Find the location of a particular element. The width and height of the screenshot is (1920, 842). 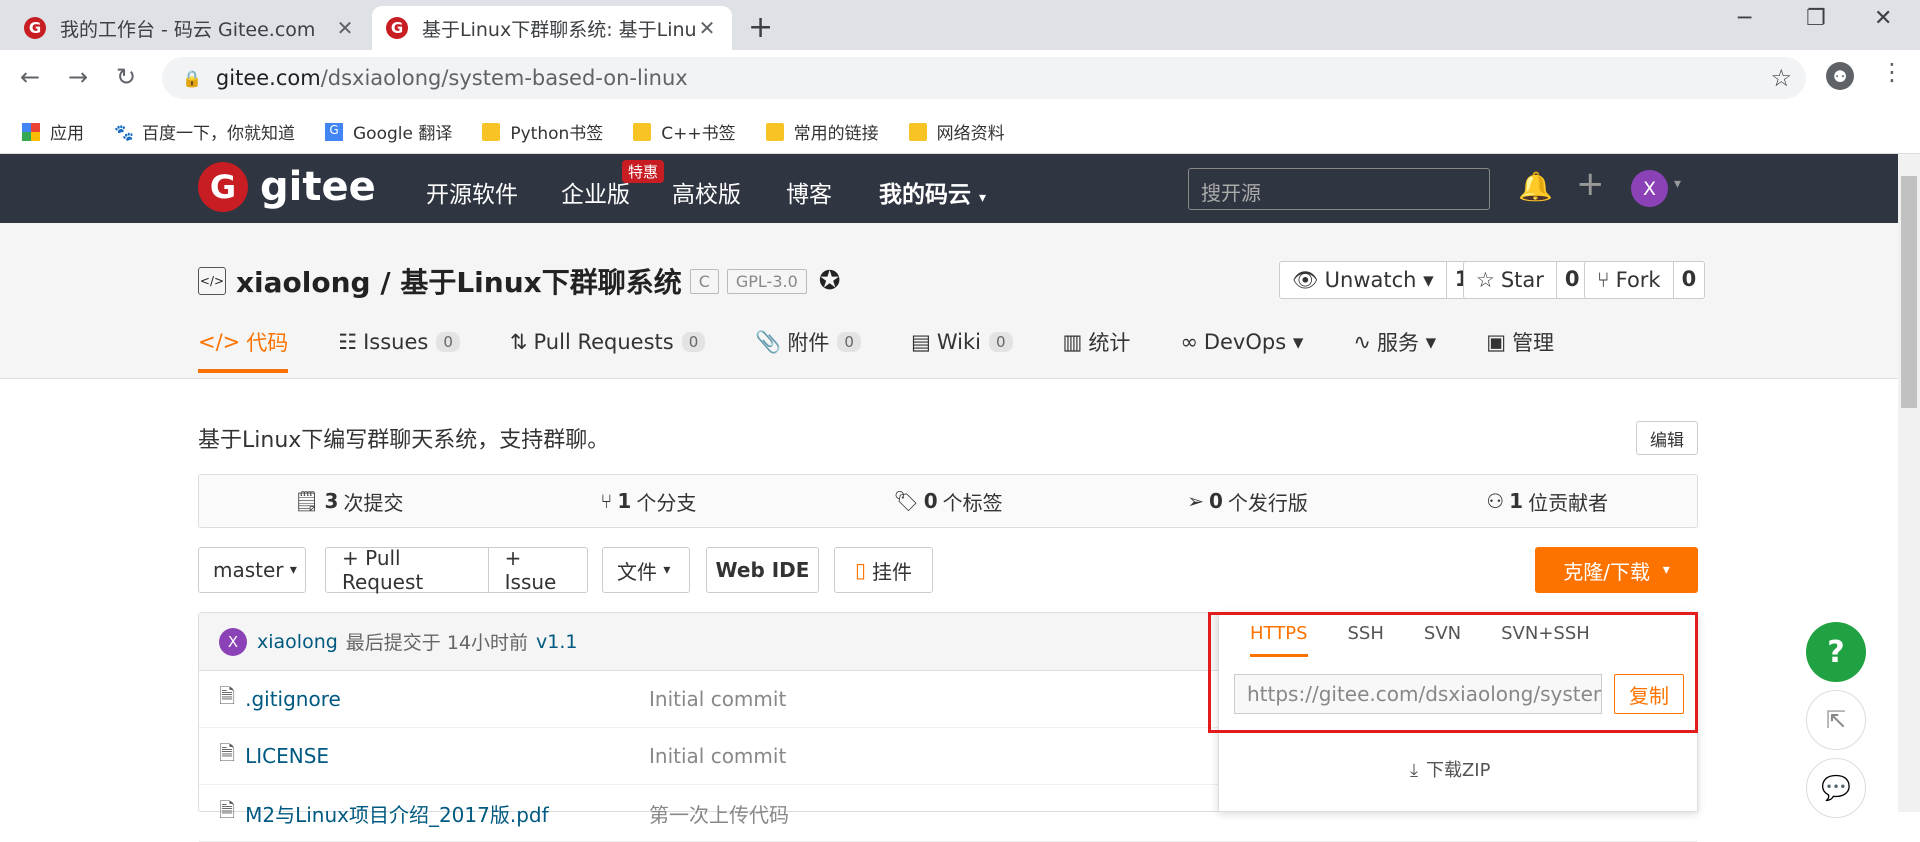

edit-description-button: 编辑 is located at coordinates (1667, 438).